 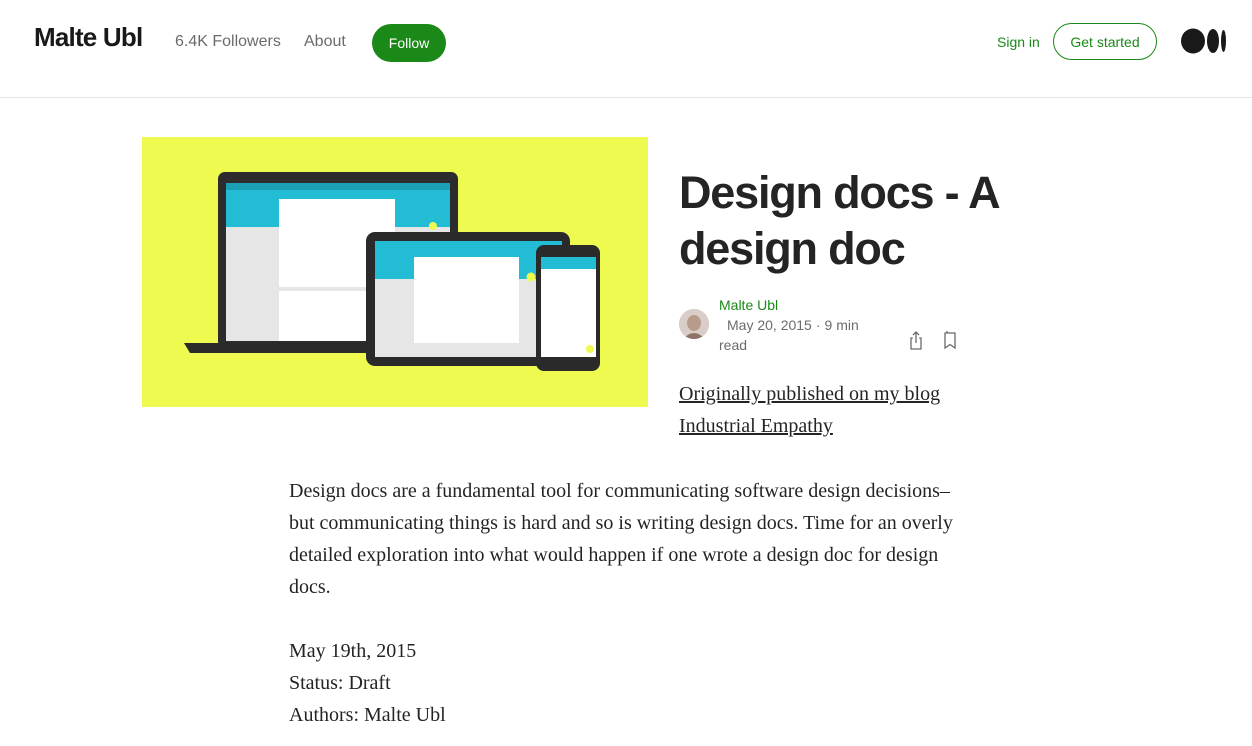 What do you see at coordinates (916, 341) in the screenshot?
I see `share-icon` at bounding box center [916, 341].